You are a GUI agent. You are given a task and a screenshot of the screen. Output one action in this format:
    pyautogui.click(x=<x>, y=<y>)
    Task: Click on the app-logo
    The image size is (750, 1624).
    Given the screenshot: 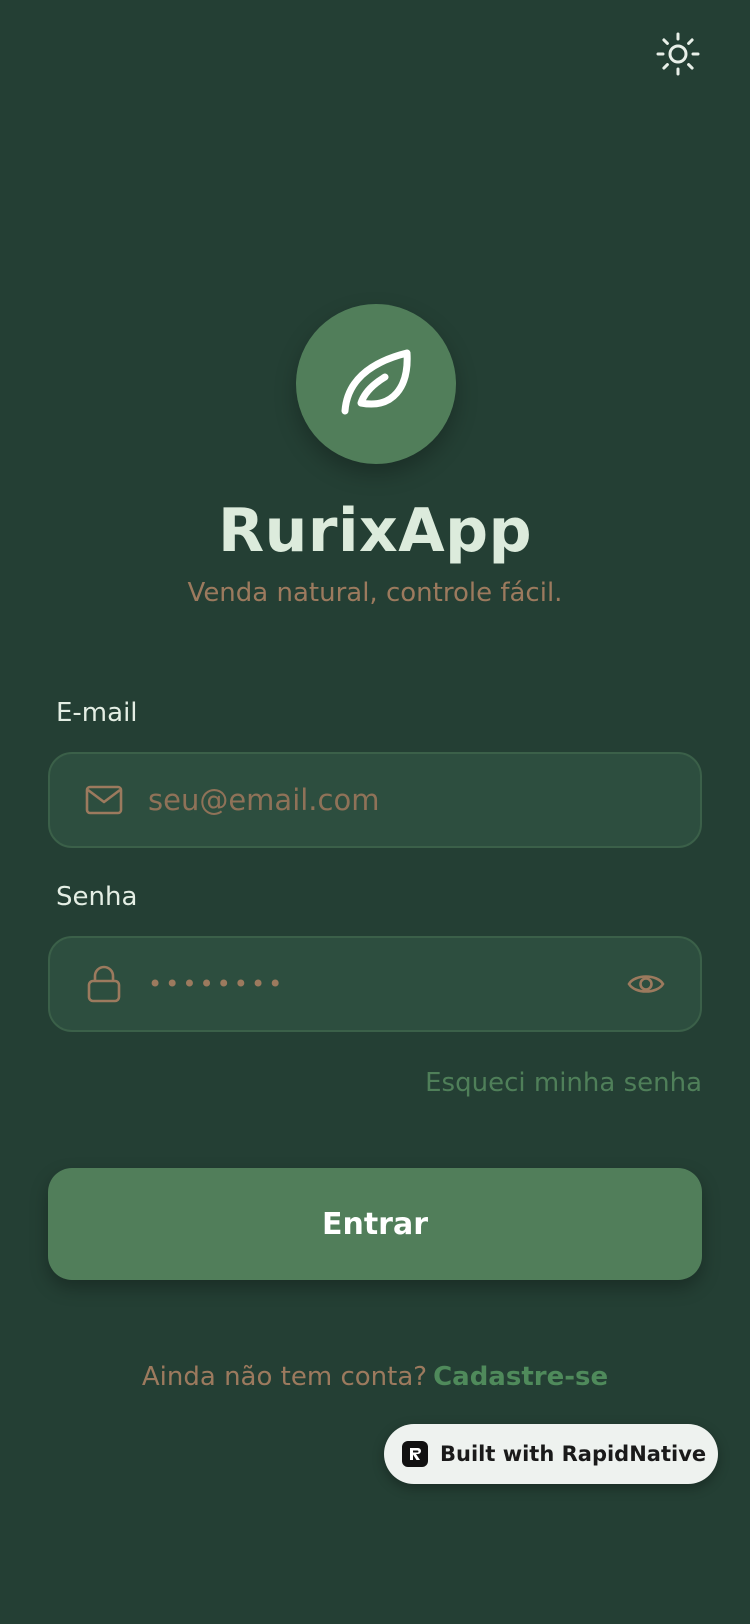 What is the action you would take?
    pyautogui.click(x=376, y=384)
    